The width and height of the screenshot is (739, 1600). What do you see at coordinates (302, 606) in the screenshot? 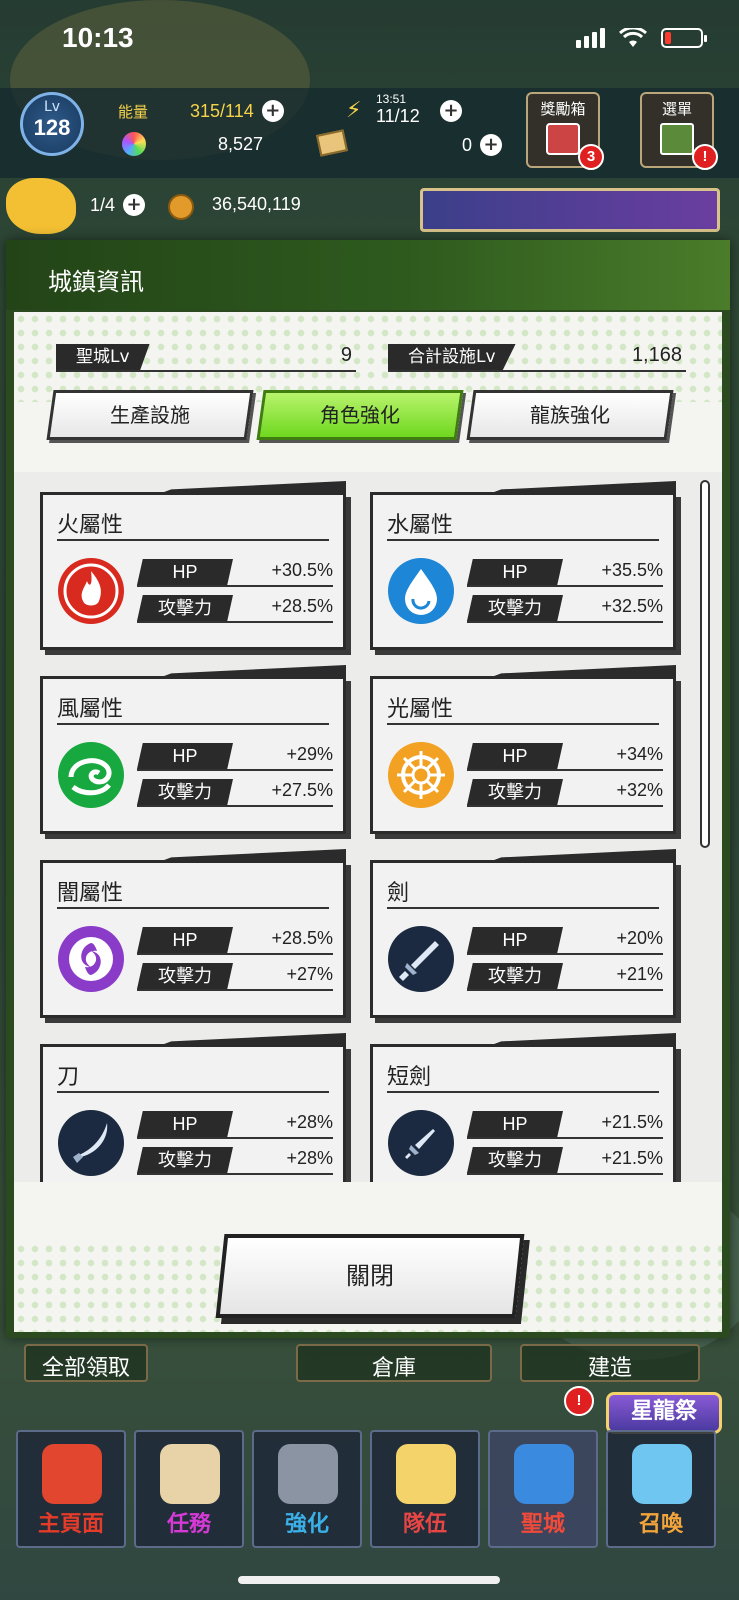
I see `atk-value: +28.5%` at bounding box center [302, 606].